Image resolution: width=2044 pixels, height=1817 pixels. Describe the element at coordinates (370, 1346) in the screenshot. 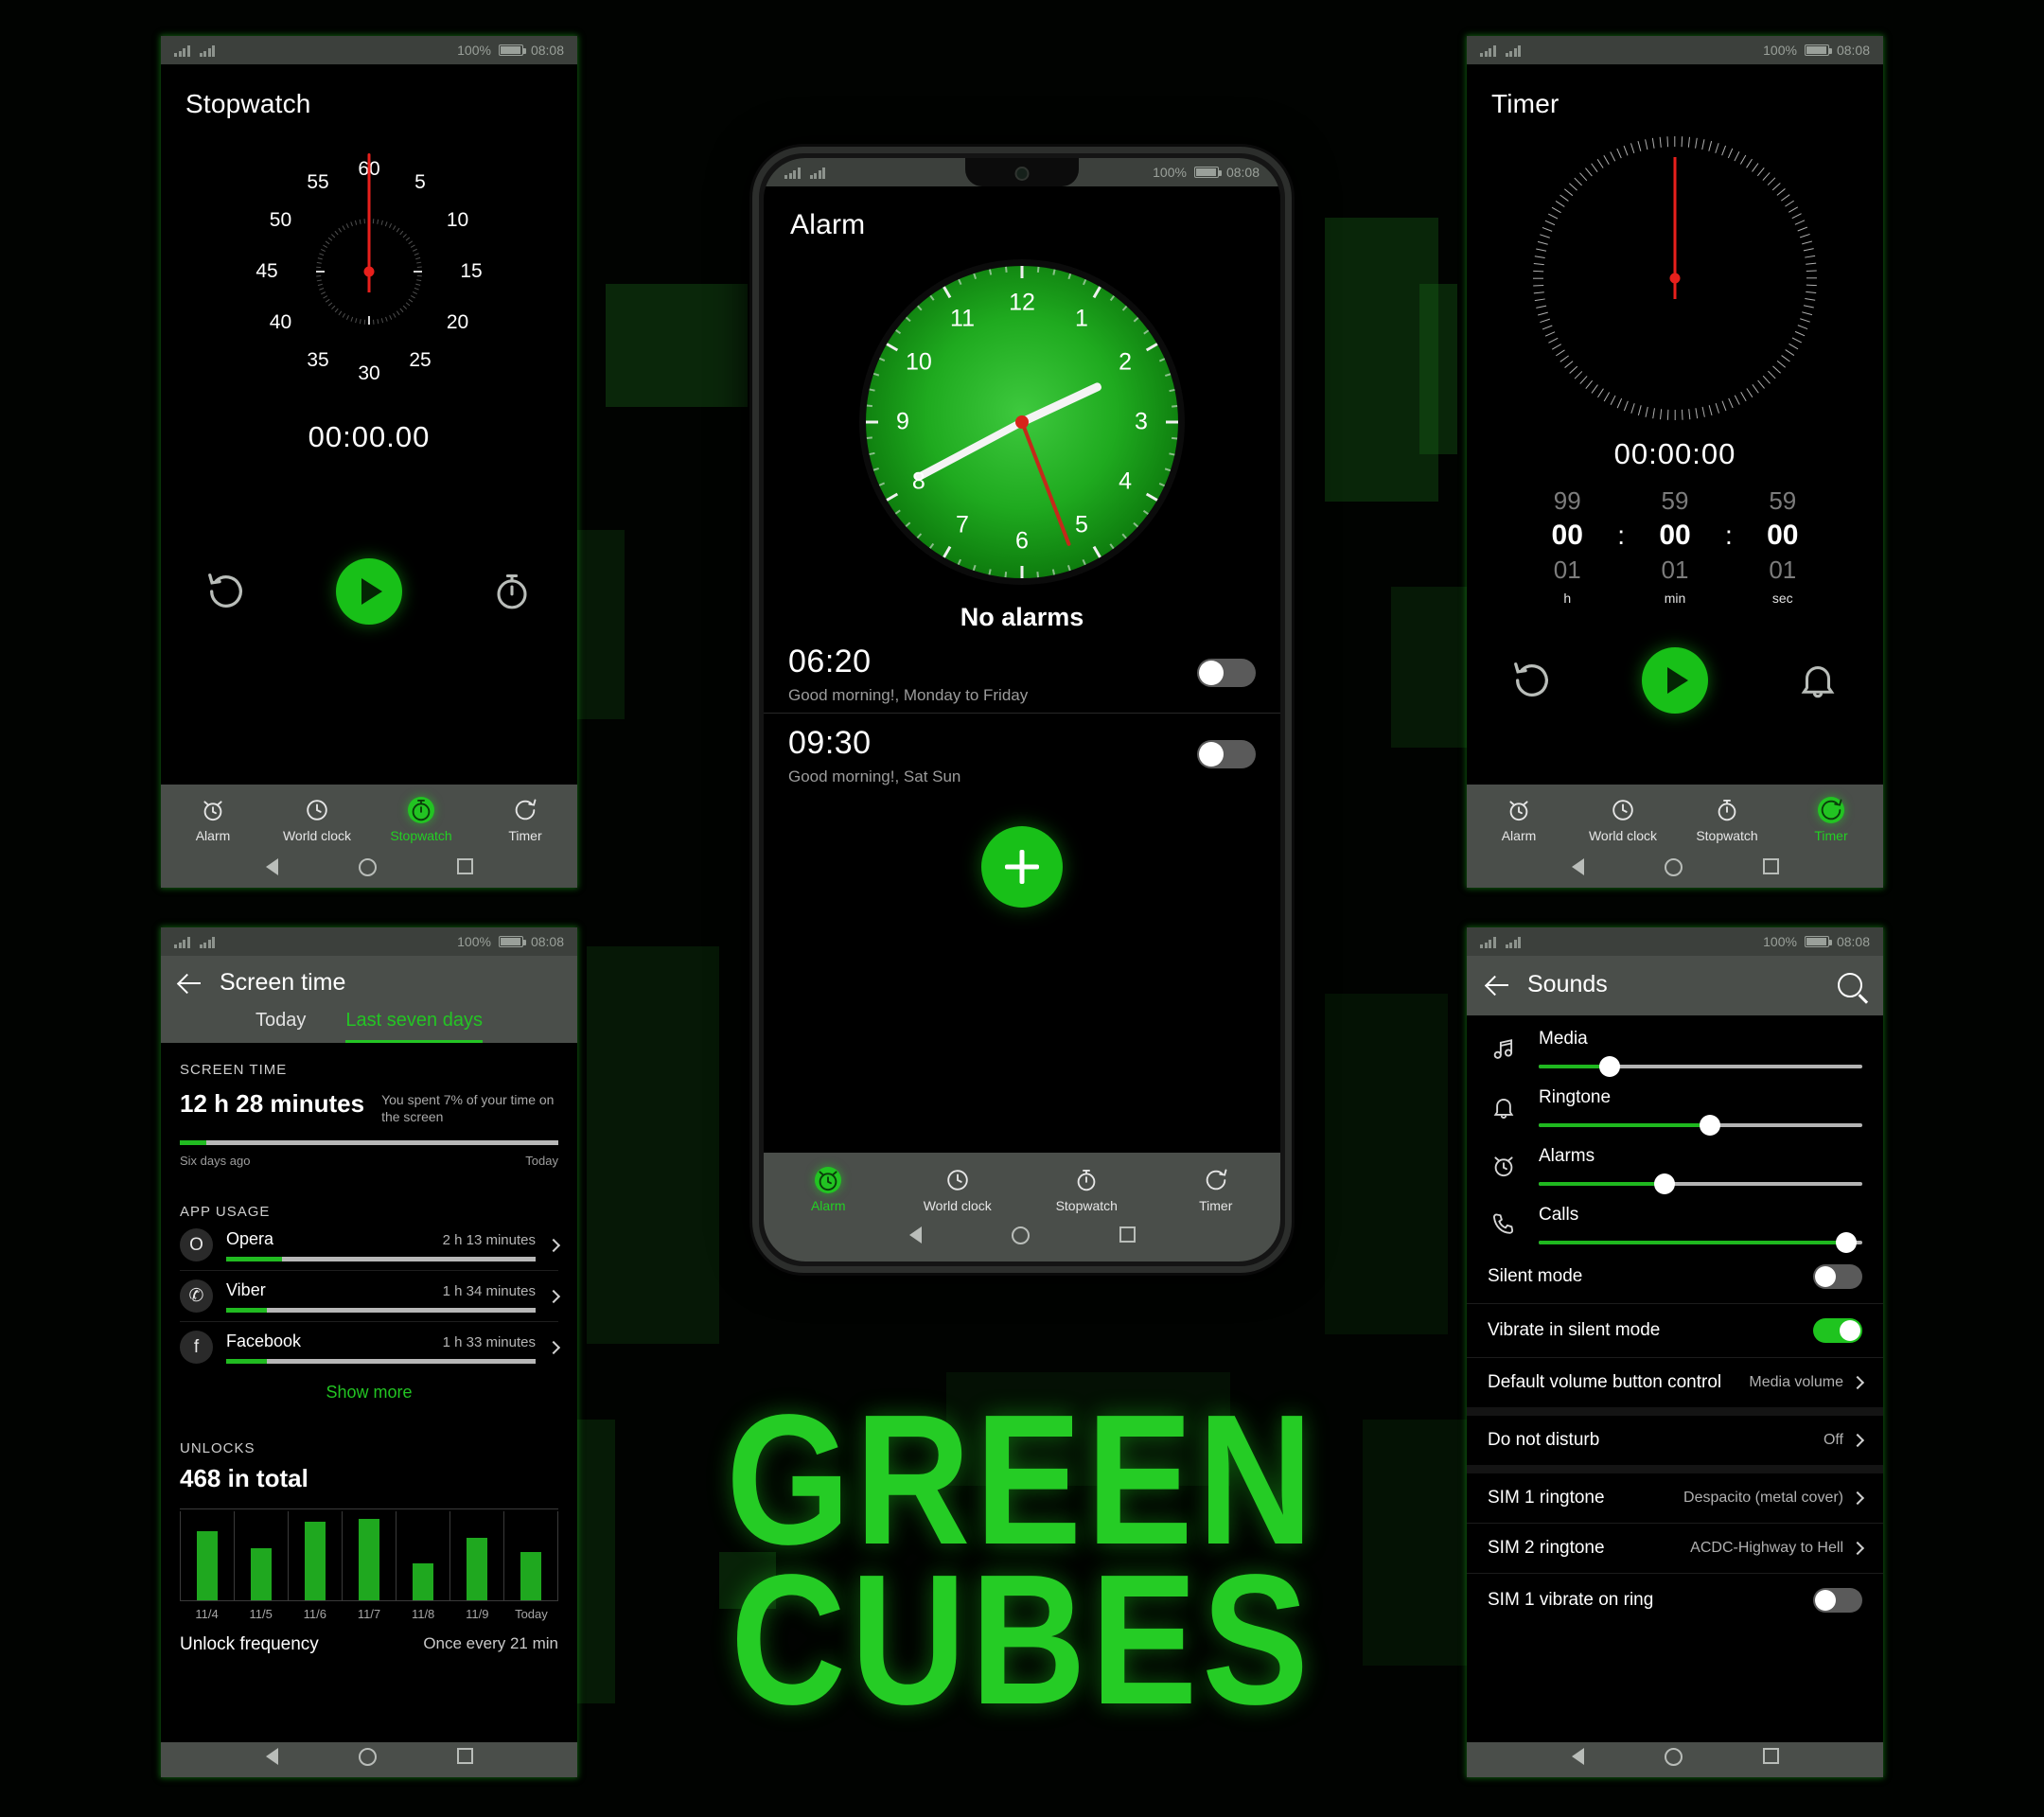

I see `app-usage-row: f Facebook 1 h 33 minutes` at that location.